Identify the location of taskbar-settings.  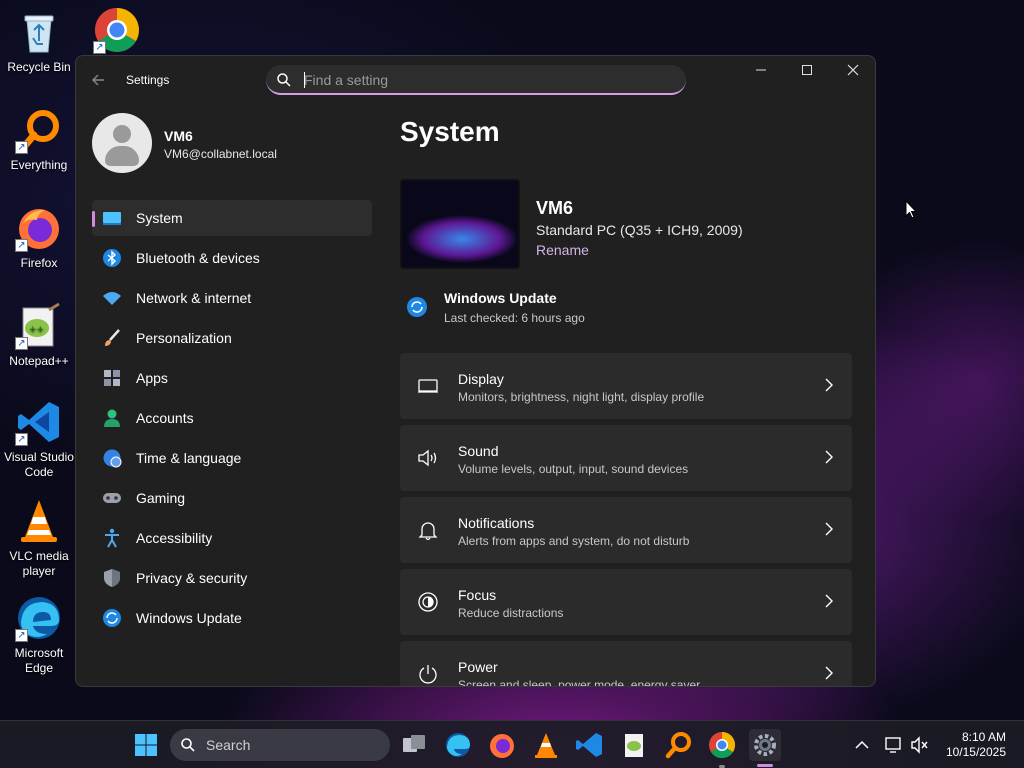
(765, 745).